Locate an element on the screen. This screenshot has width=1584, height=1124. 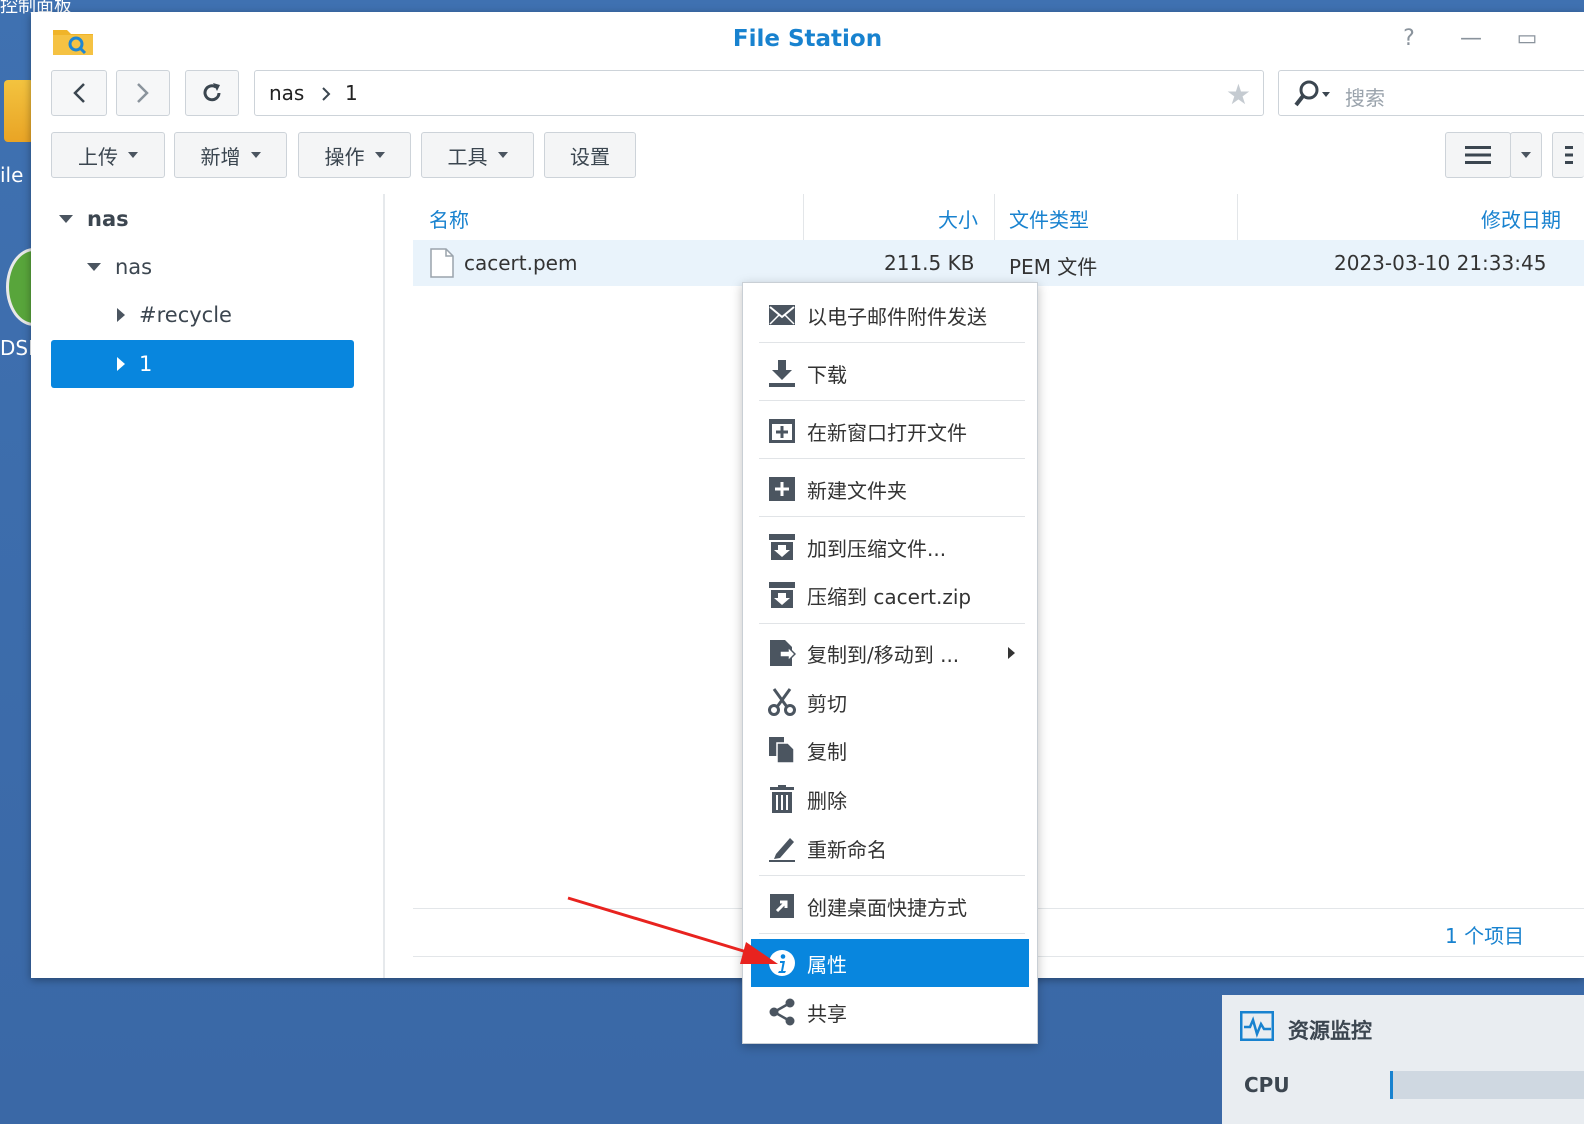
refresh-icon is located at coordinates (212, 92).